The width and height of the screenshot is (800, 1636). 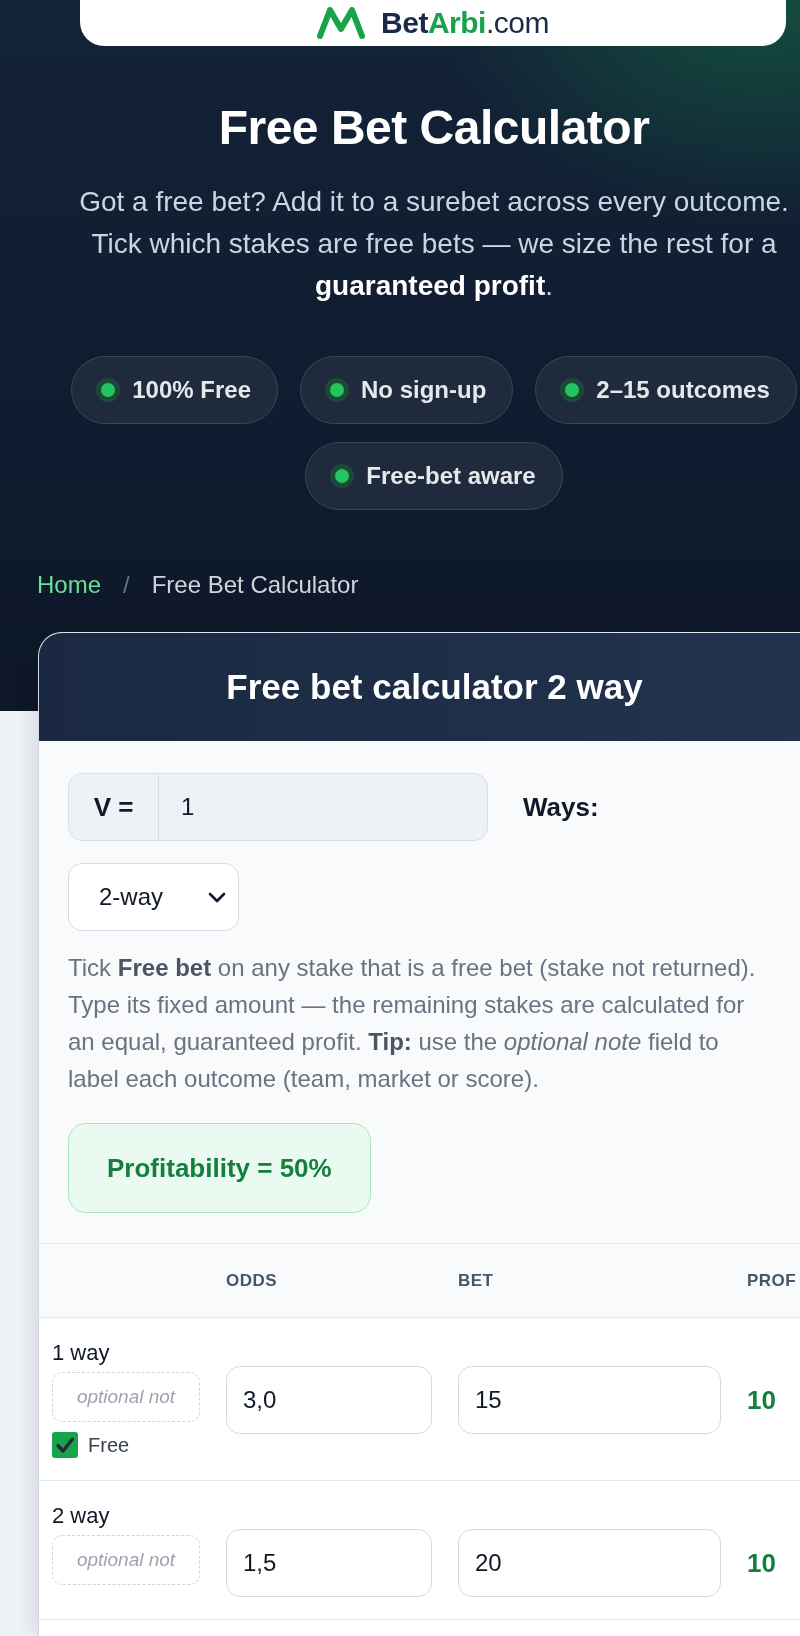 What do you see at coordinates (153, 897) in the screenshot?
I see `ways-select: 2-way` at bounding box center [153, 897].